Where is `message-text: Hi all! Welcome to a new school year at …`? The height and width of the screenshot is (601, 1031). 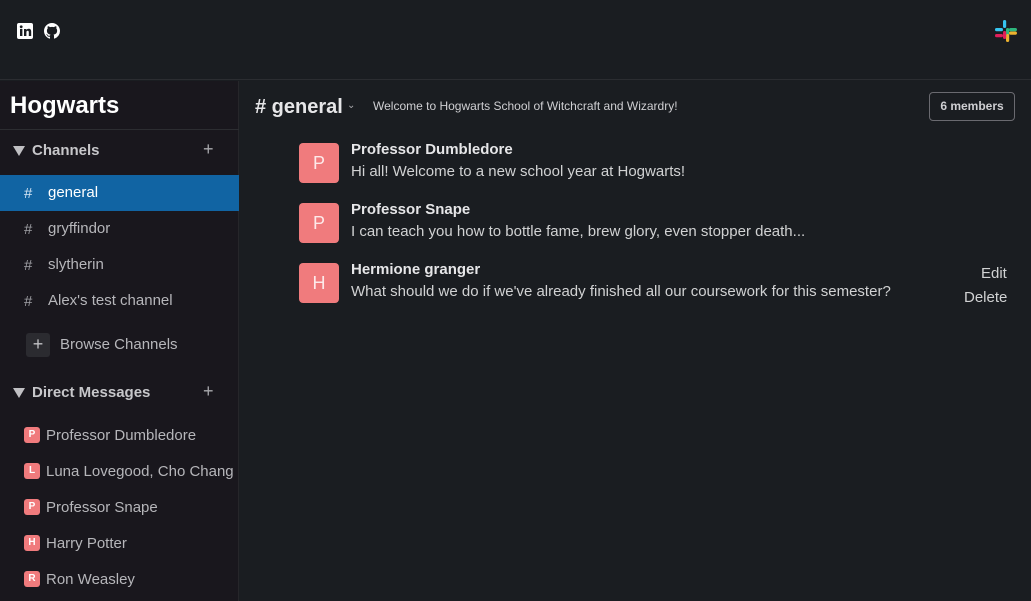 message-text: Hi all! Welcome to a new school year at … is located at coordinates (518, 171).